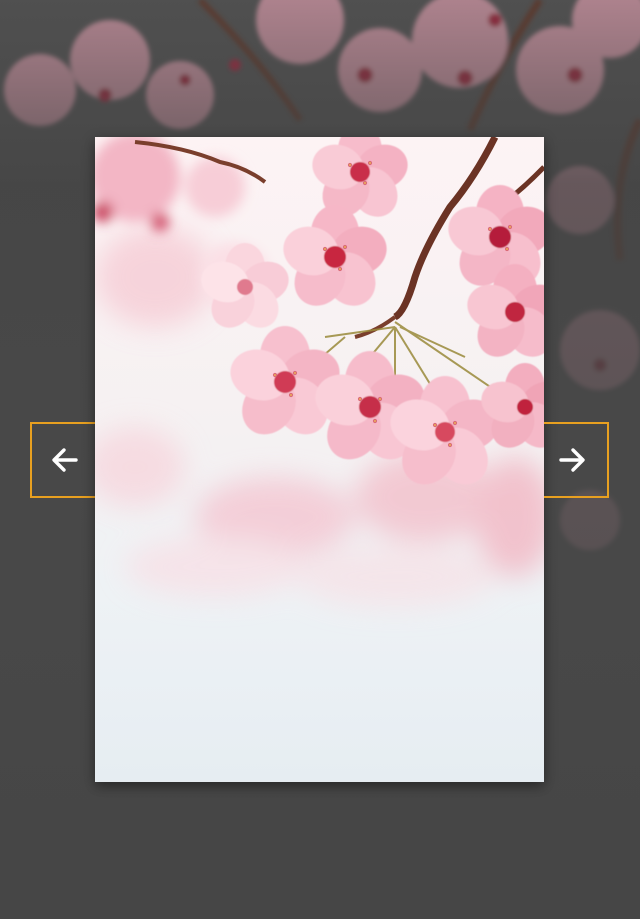 The height and width of the screenshot is (919, 640). I want to click on prev-image-button, so click(63, 460).